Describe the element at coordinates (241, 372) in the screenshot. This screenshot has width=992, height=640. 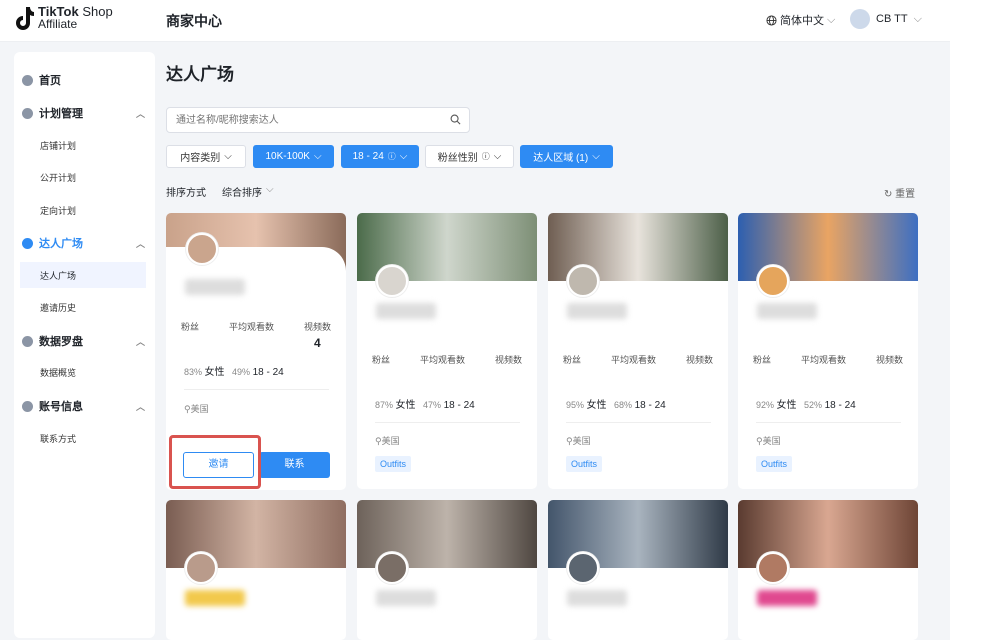
I see `age-pct: 49%` at that location.